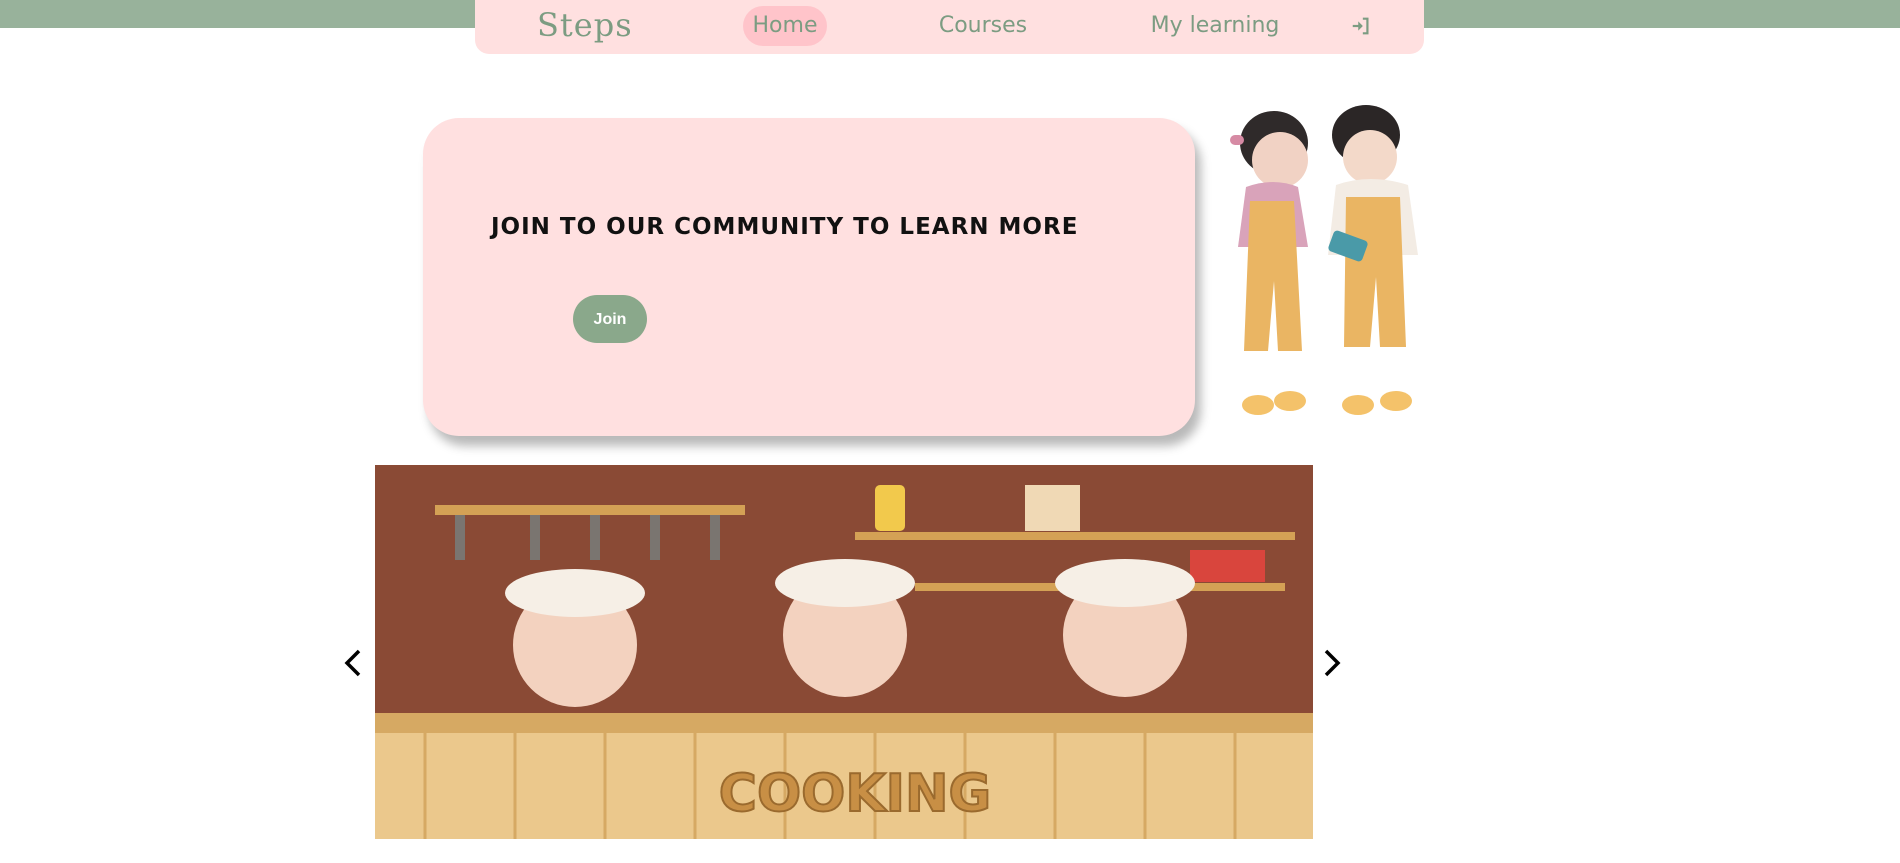 Image resolution: width=1900 pixels, height=863 pixels. I want to click on cooking-label: COOKING, so click(855, 794).